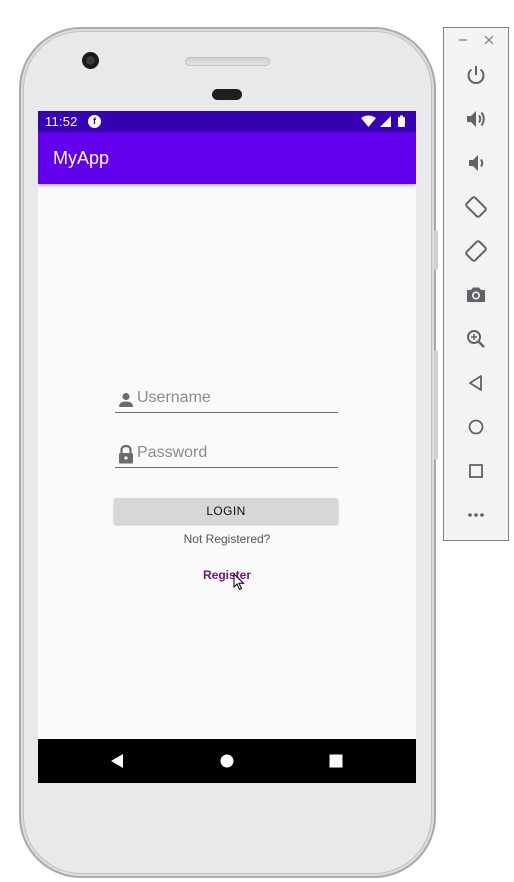  What do you see at coordinates (235, 398) in the screenshot?
I see `username-input` at bounding box center [235, 398].